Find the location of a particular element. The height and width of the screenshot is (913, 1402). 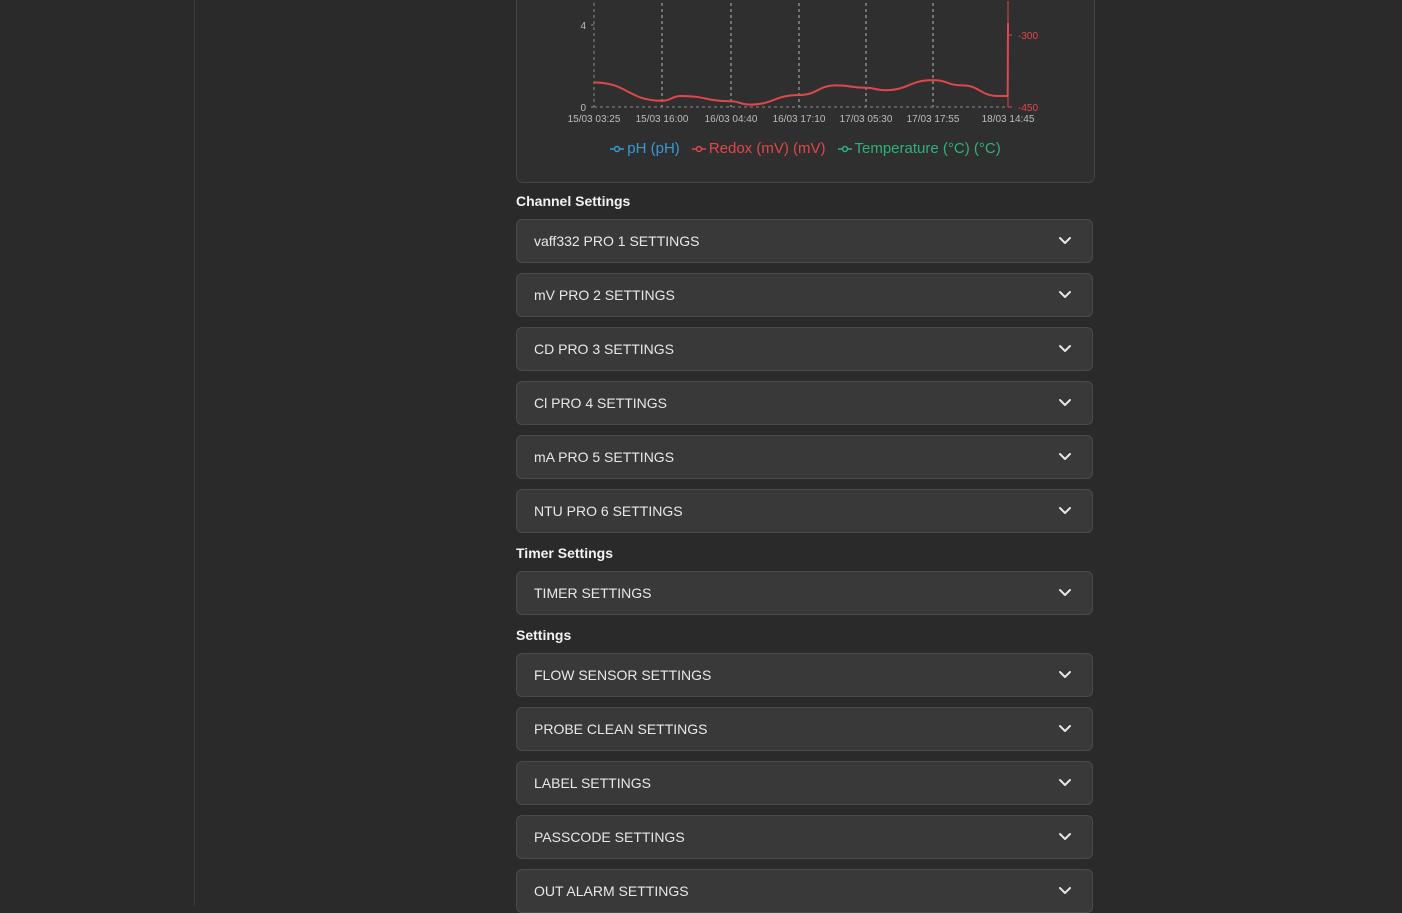

accordion-ntu-pro-6-settings: NTU PRO 6 SETTINGS is located at coordinates (804, 511).